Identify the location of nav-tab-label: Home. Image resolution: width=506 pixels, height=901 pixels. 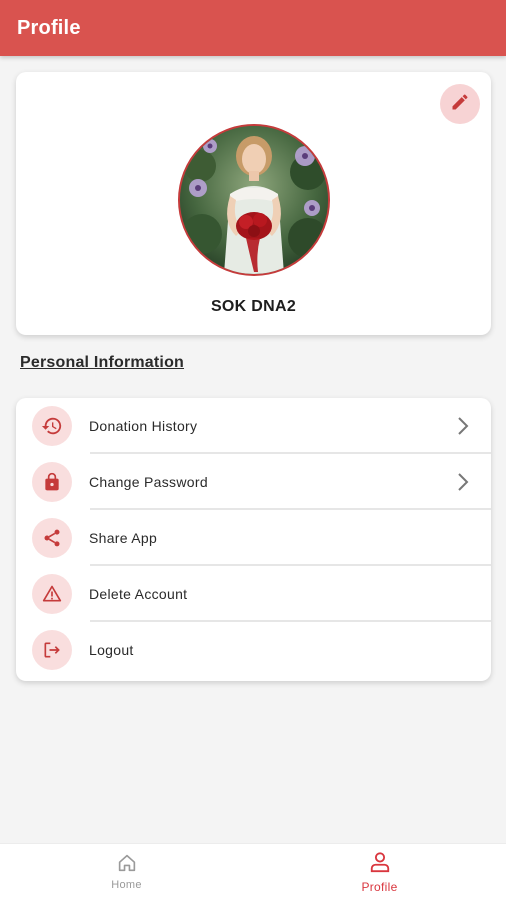
(126, 885).